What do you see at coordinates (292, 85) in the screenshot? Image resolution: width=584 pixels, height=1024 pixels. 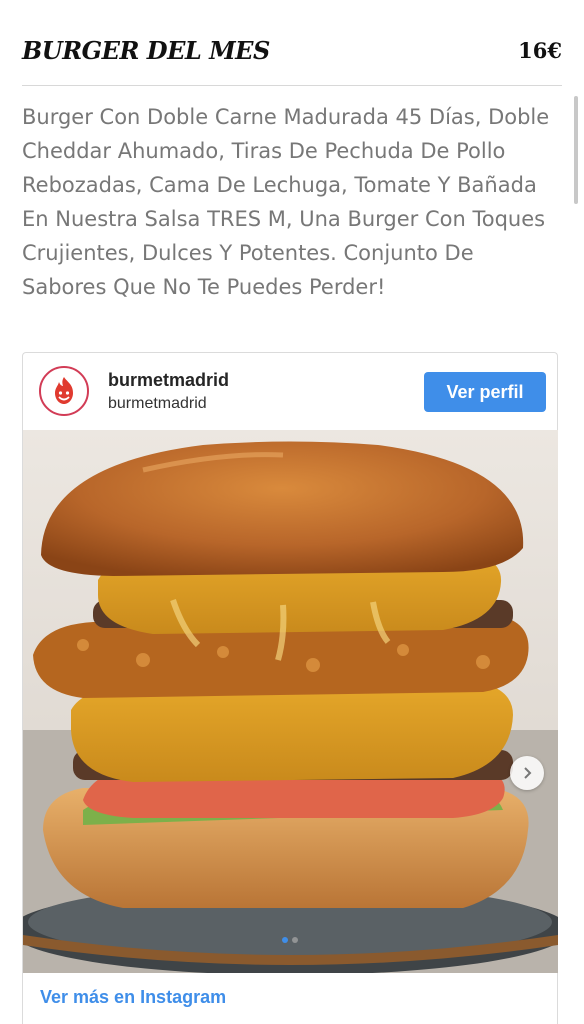 I see `divider` at bounding box center [292, 85].